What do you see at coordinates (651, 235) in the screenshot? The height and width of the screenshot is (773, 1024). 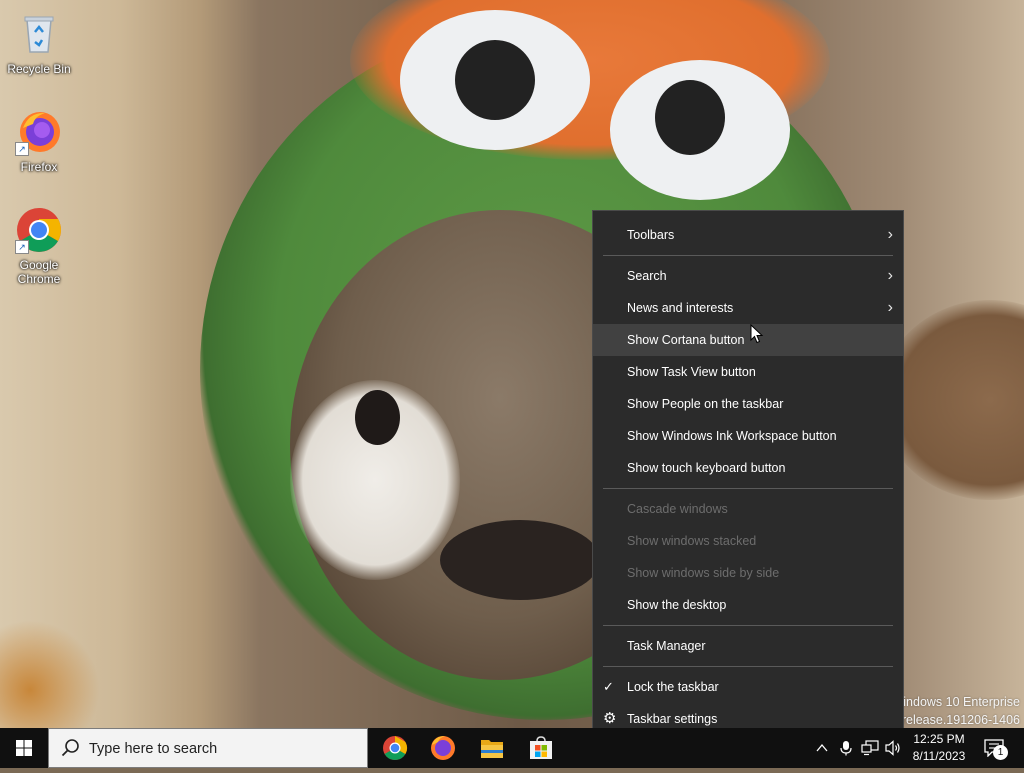 I see `menu-item-label: Toolbars` at bounding box center [651, 235].